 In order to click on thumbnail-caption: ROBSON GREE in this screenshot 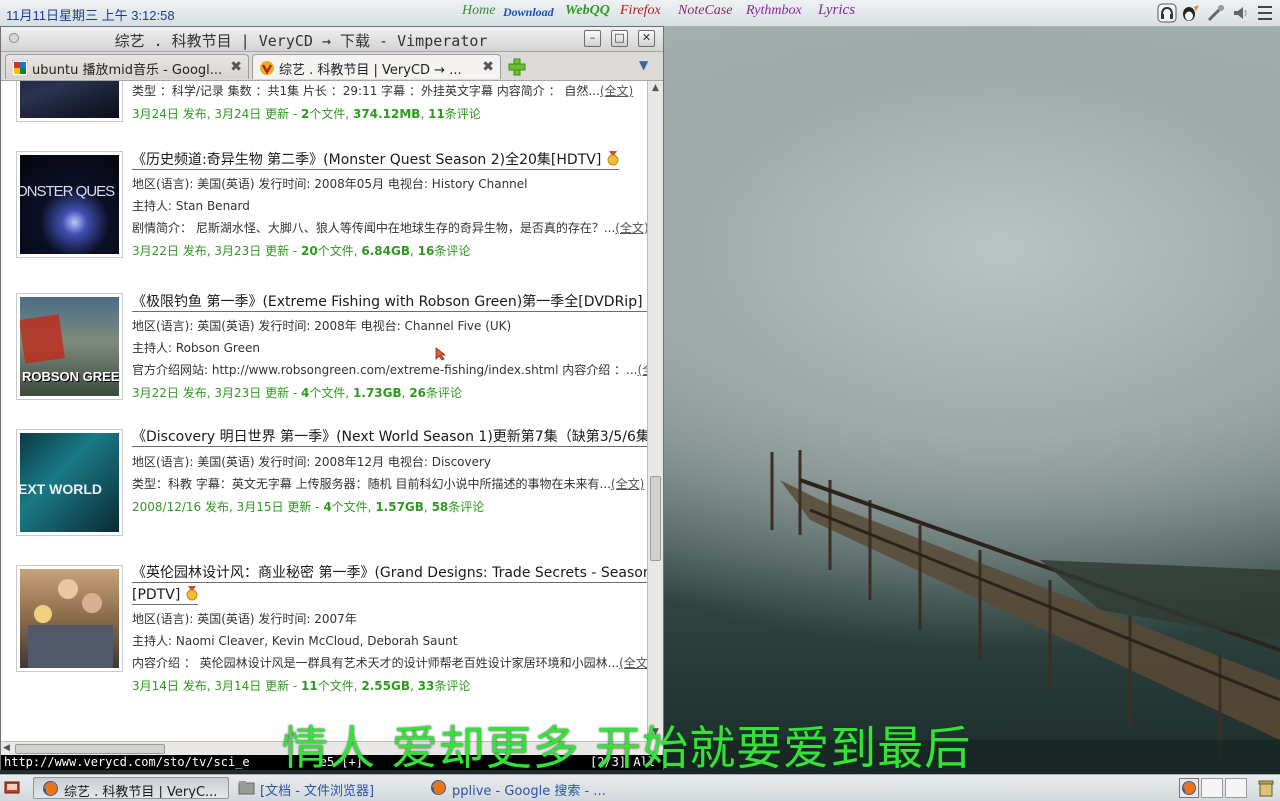, I will do `click(70, 376)`.